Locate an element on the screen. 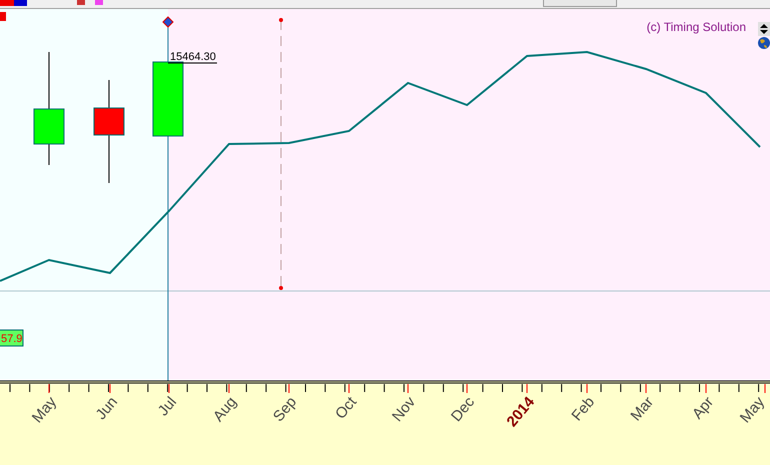  value-marker: 57.9 is located at coordinates (12, 338).